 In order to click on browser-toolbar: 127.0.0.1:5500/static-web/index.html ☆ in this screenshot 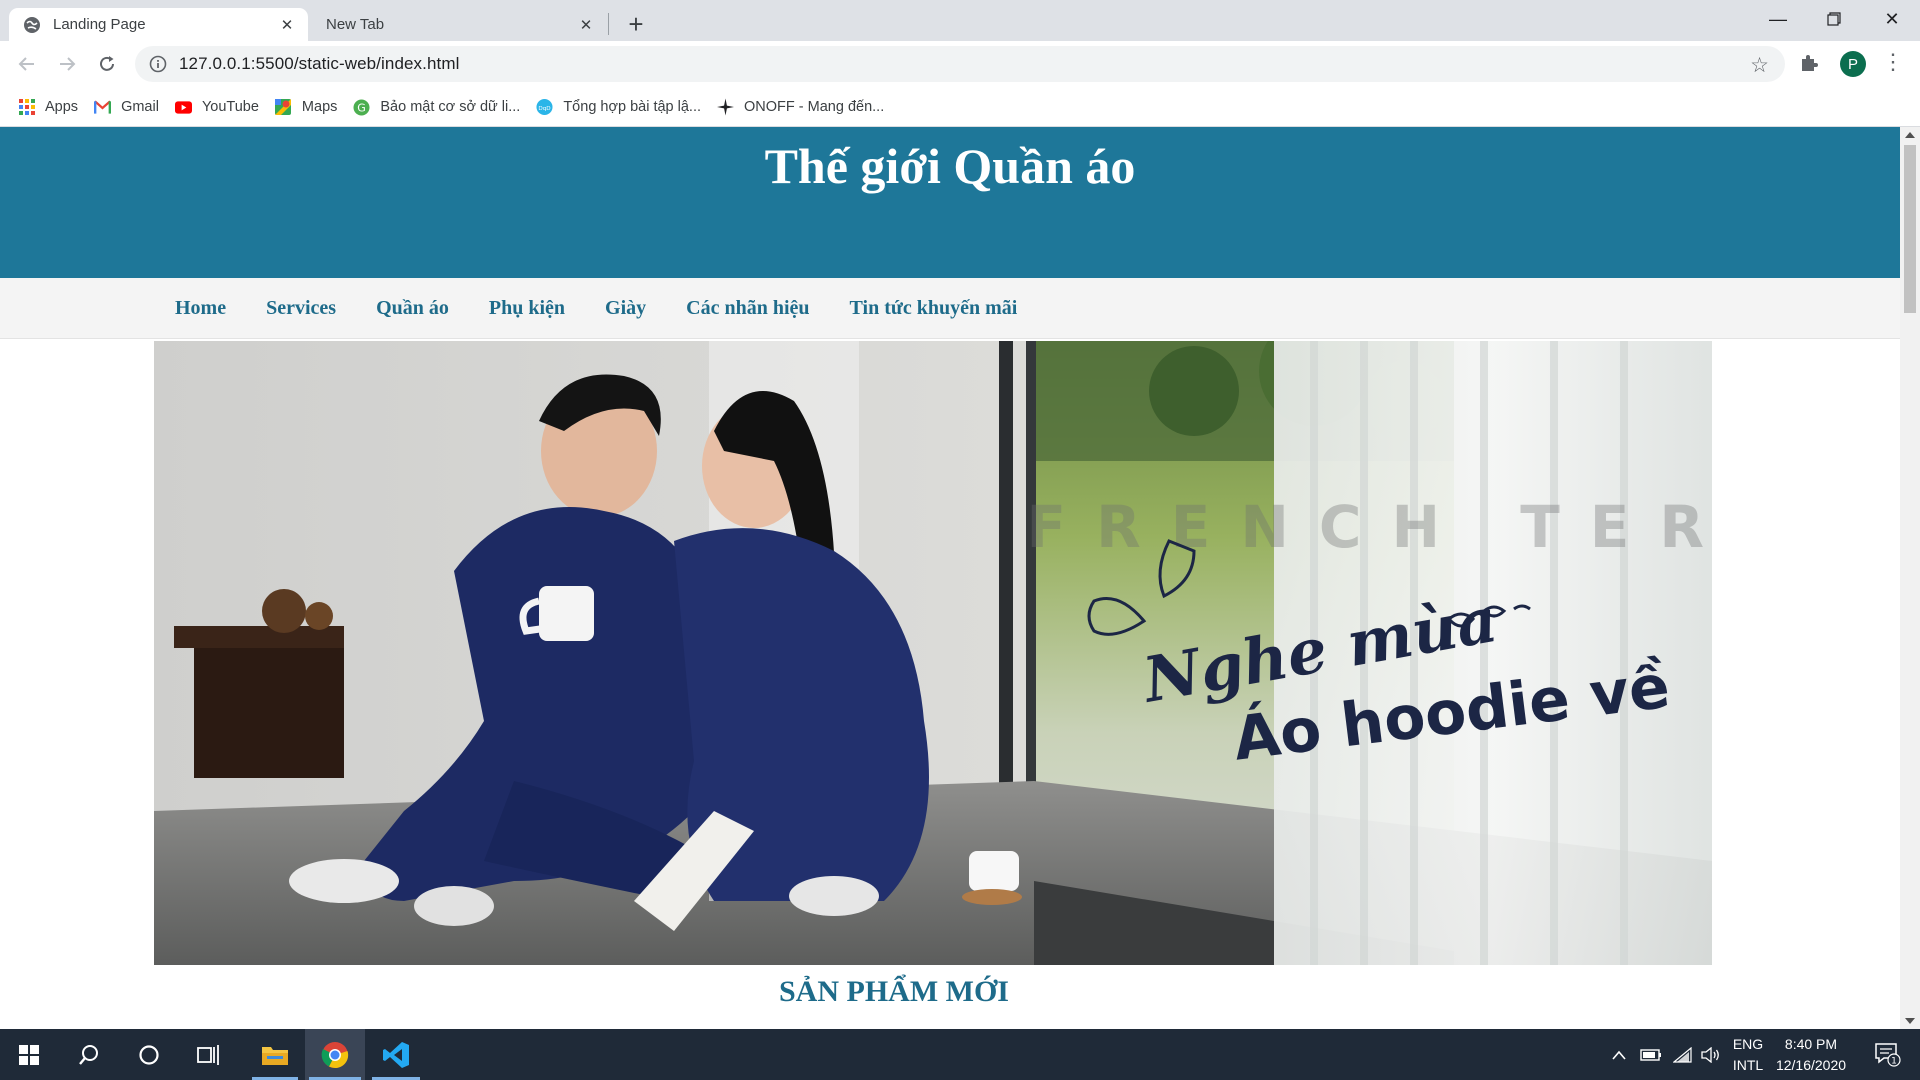, I will do `click(960, 64)`.